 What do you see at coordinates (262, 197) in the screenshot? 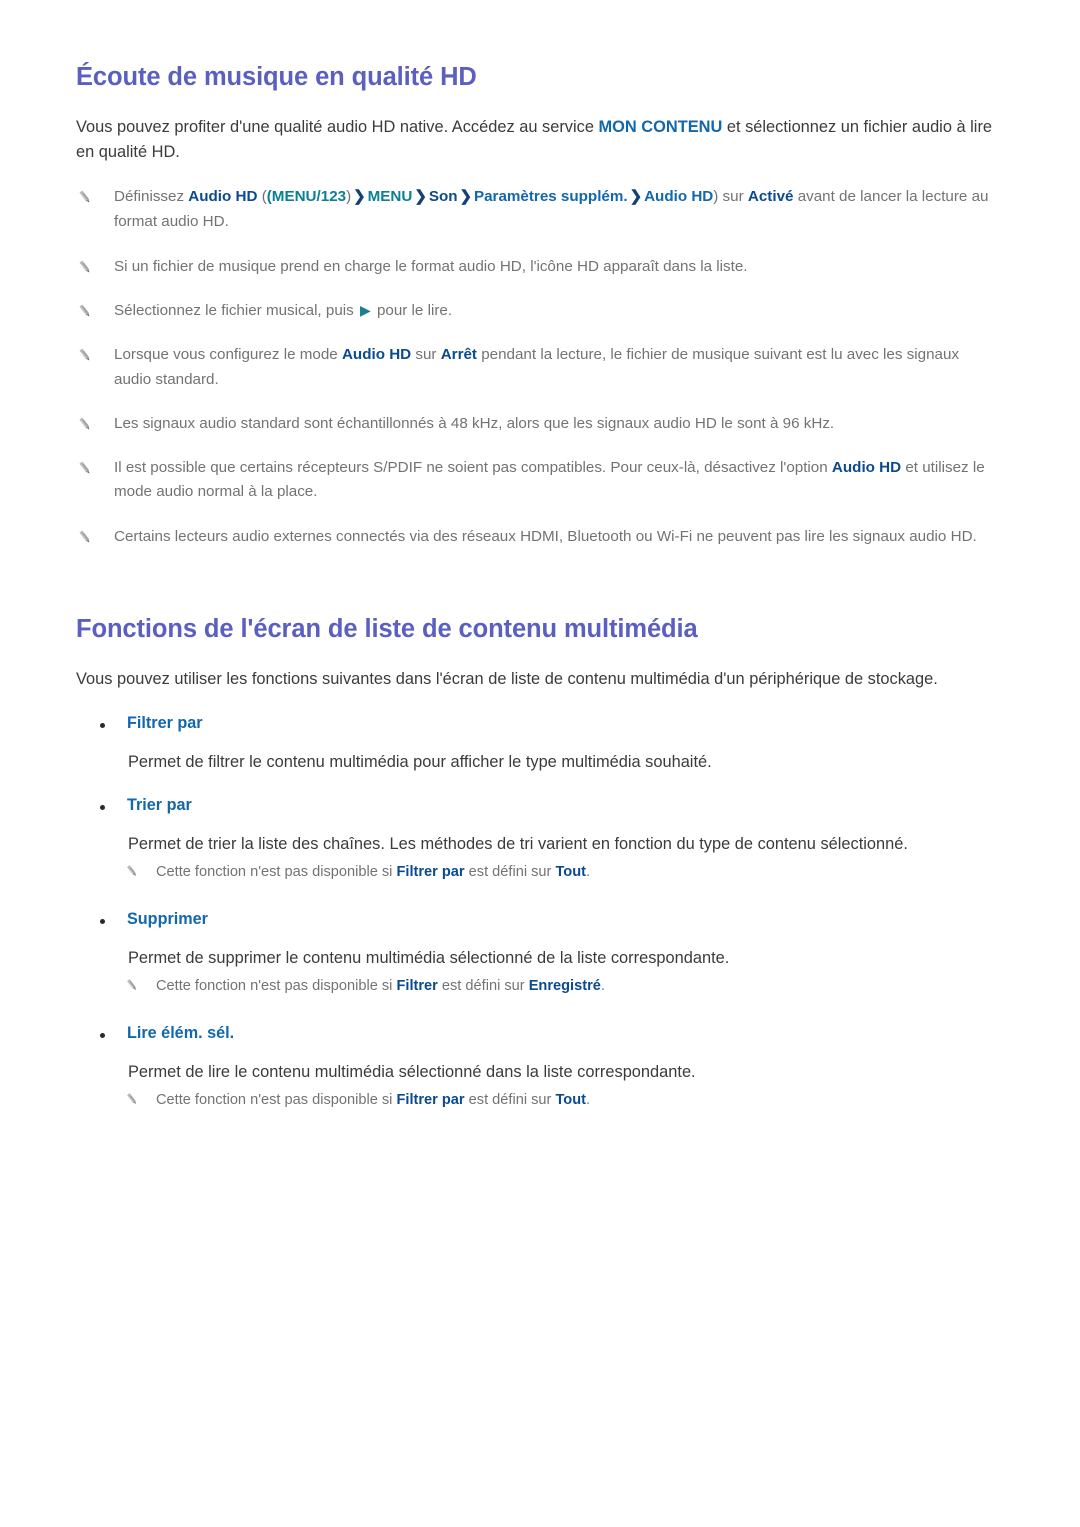
I see `inline-term-paren: (` at bounding box center [262, 197].